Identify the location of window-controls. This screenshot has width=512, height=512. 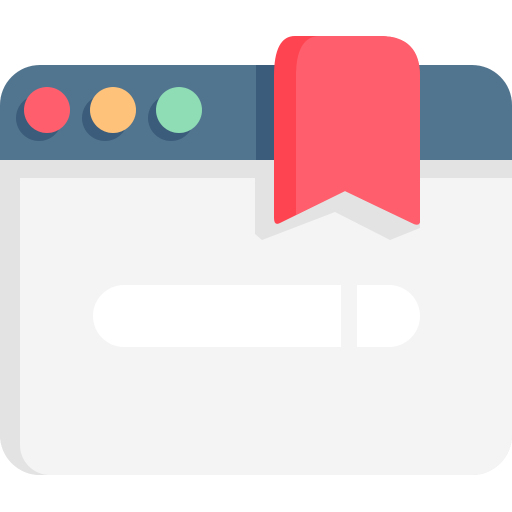
(109, 114).